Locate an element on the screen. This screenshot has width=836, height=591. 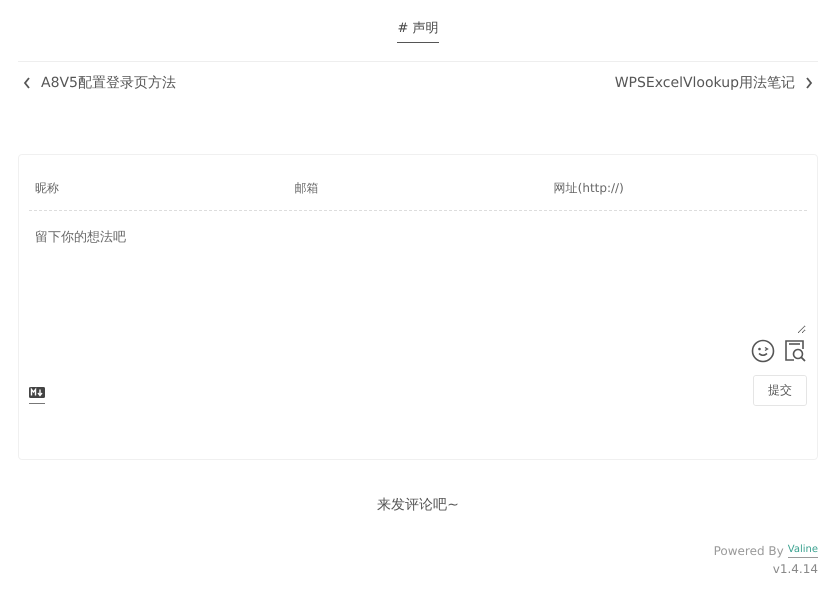
submit-button: 提交 is located at coordinates (780, 390).